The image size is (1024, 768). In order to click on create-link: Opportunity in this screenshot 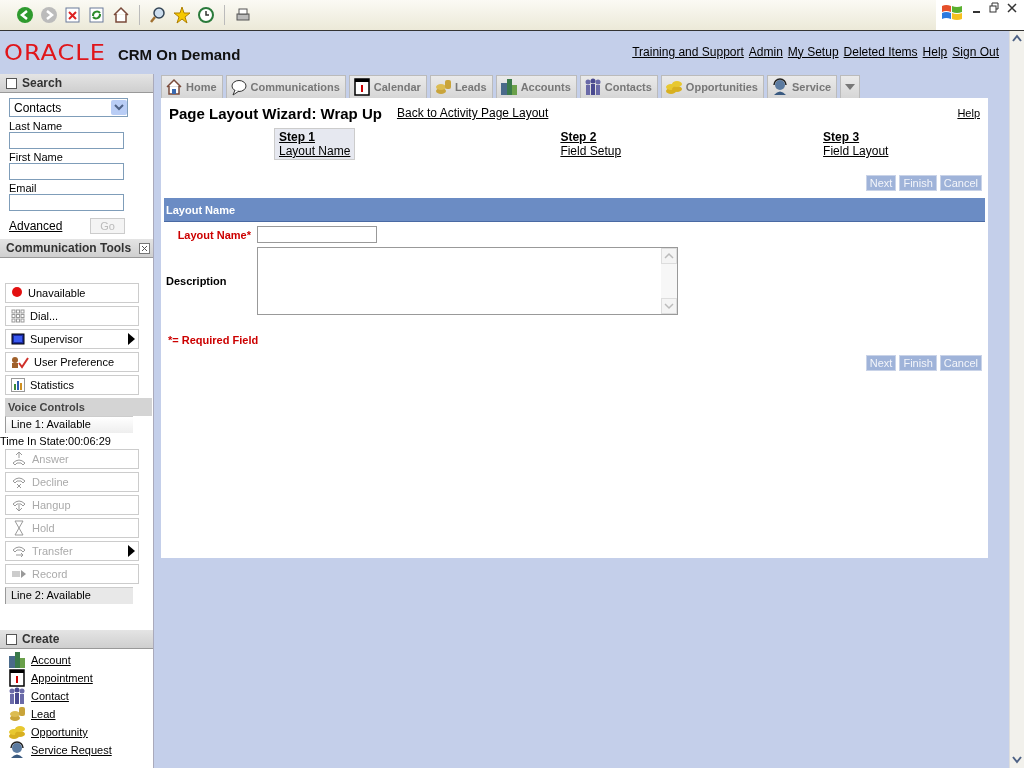, I will do `click(59, 732)`.